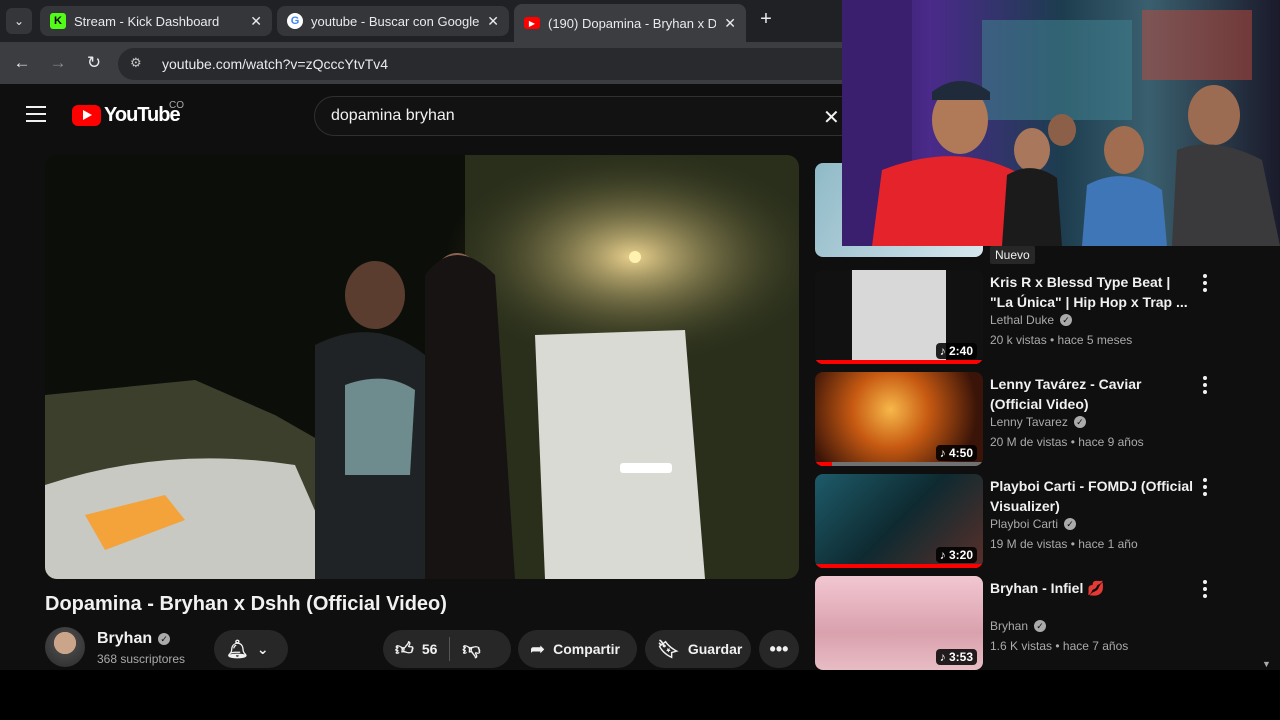 The image size is (1280, 720). Describe the element at coordinates (58, 21) in the screenshot. I see `kick-icon: K` at that location.